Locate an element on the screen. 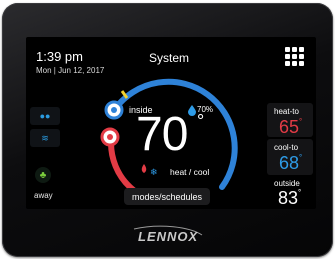 The width and height of the screenshot is (335, 259). cool-snowflake-icon: ❄ is located at coordinates (154, 172).